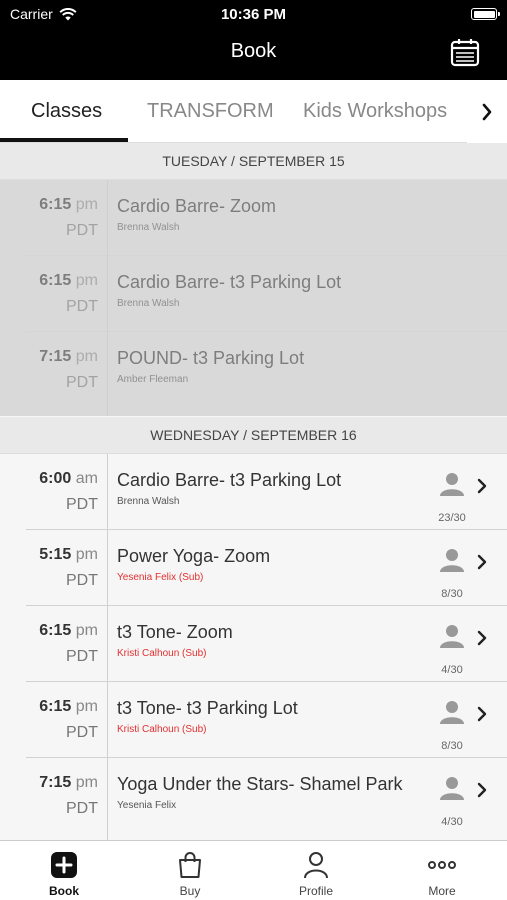 The height and width of the screenshot is (900, 507). Describe the element at coordinates (442, 865) in the screenshot. I see `more-dots-icon` at that location.